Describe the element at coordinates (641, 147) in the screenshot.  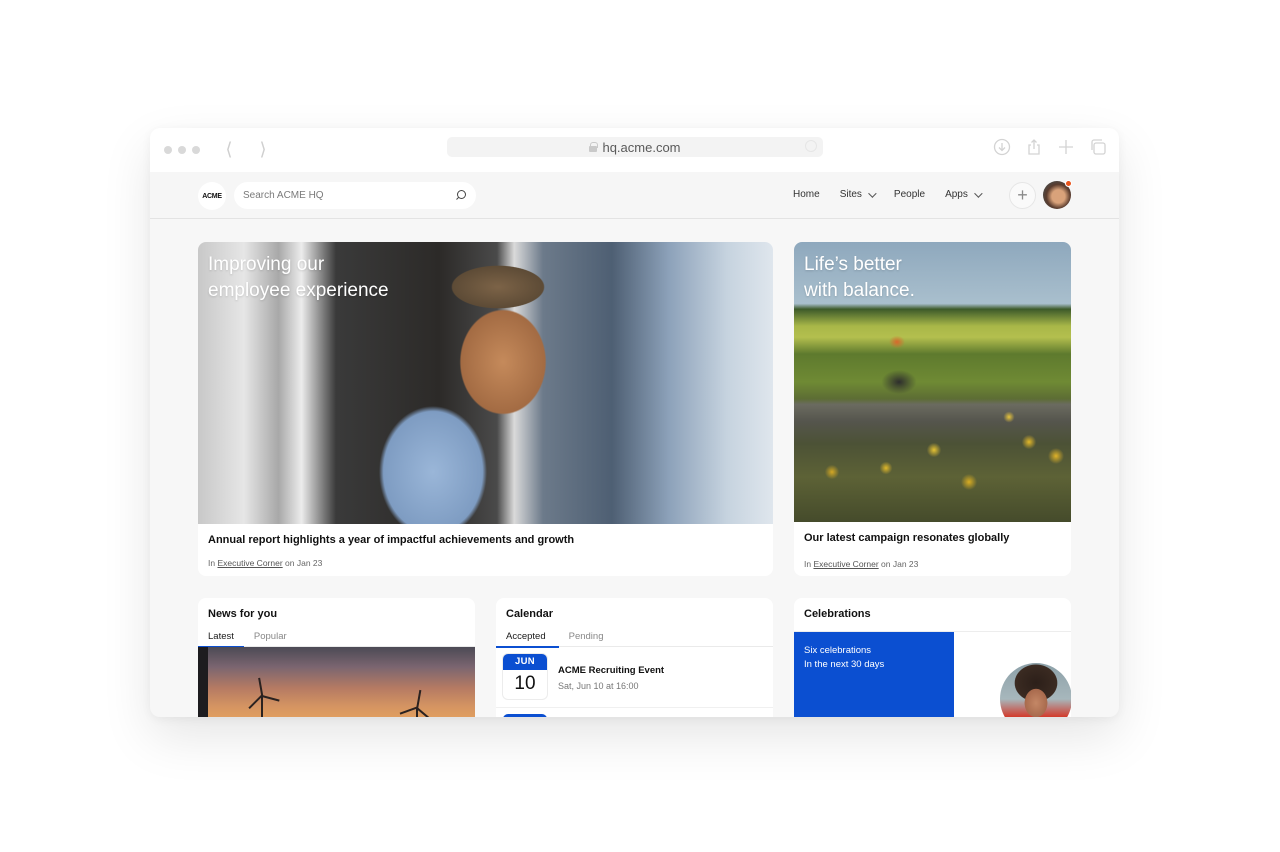
I see `url-text: hq.acme.com` at that location.